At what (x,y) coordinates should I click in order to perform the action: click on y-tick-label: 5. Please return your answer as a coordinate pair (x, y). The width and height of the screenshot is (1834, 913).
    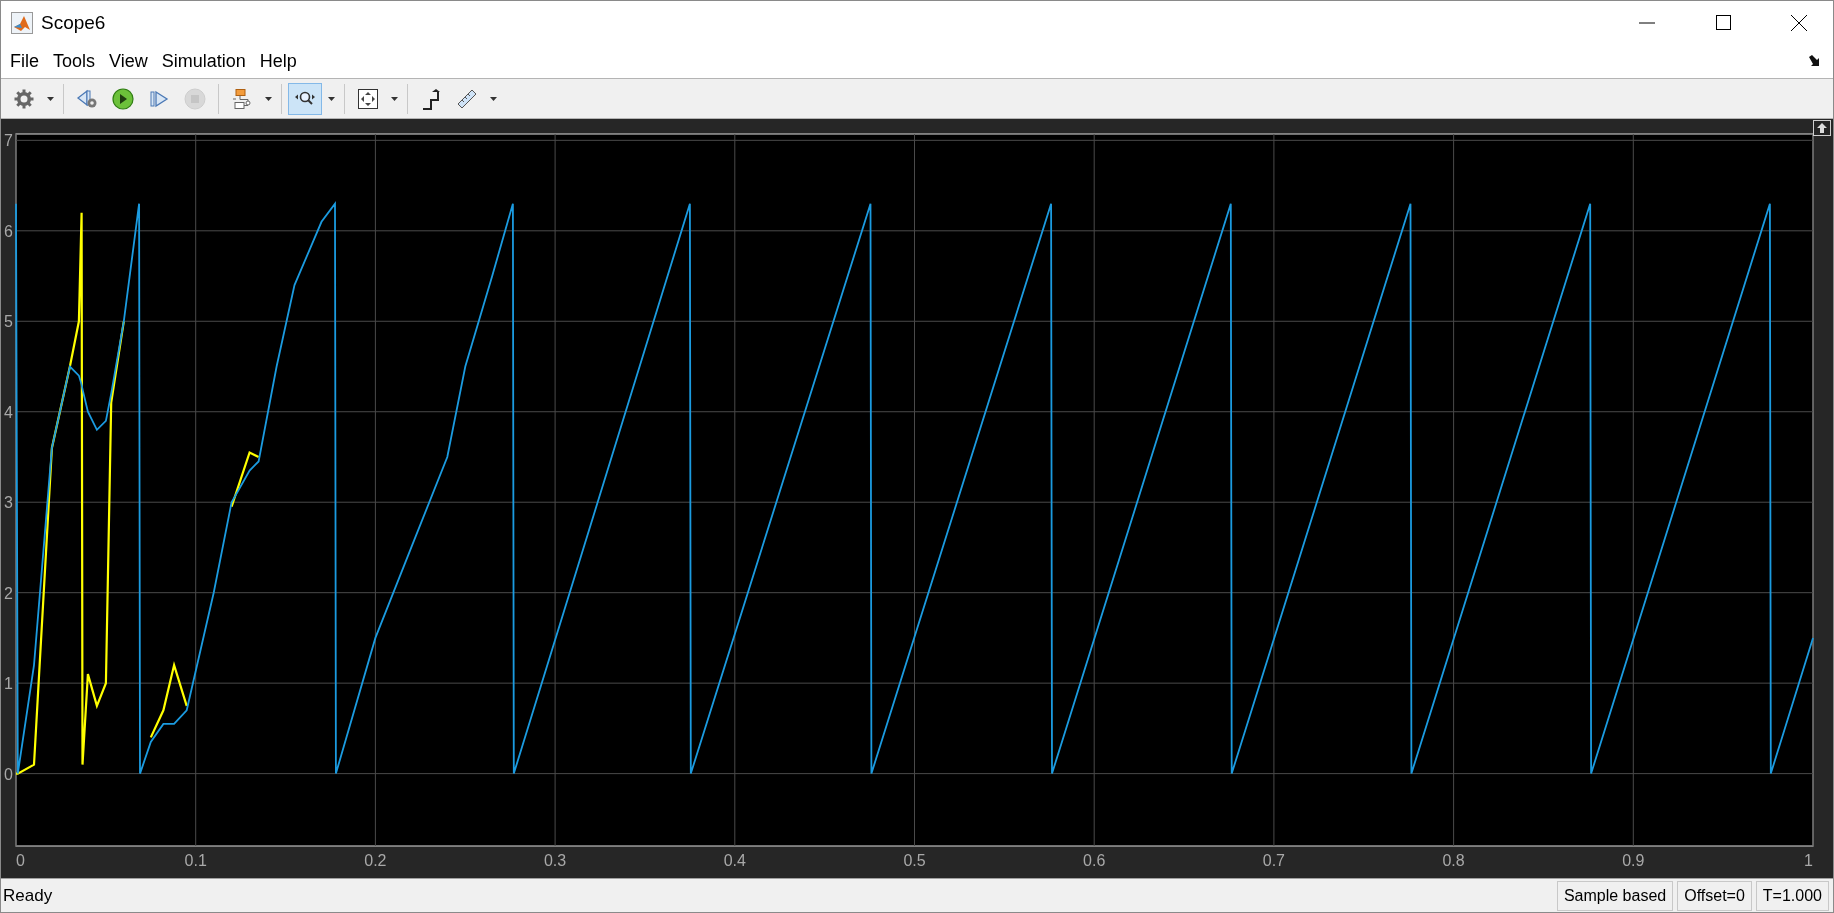
    Looking at the image, I should click on (8, 322).